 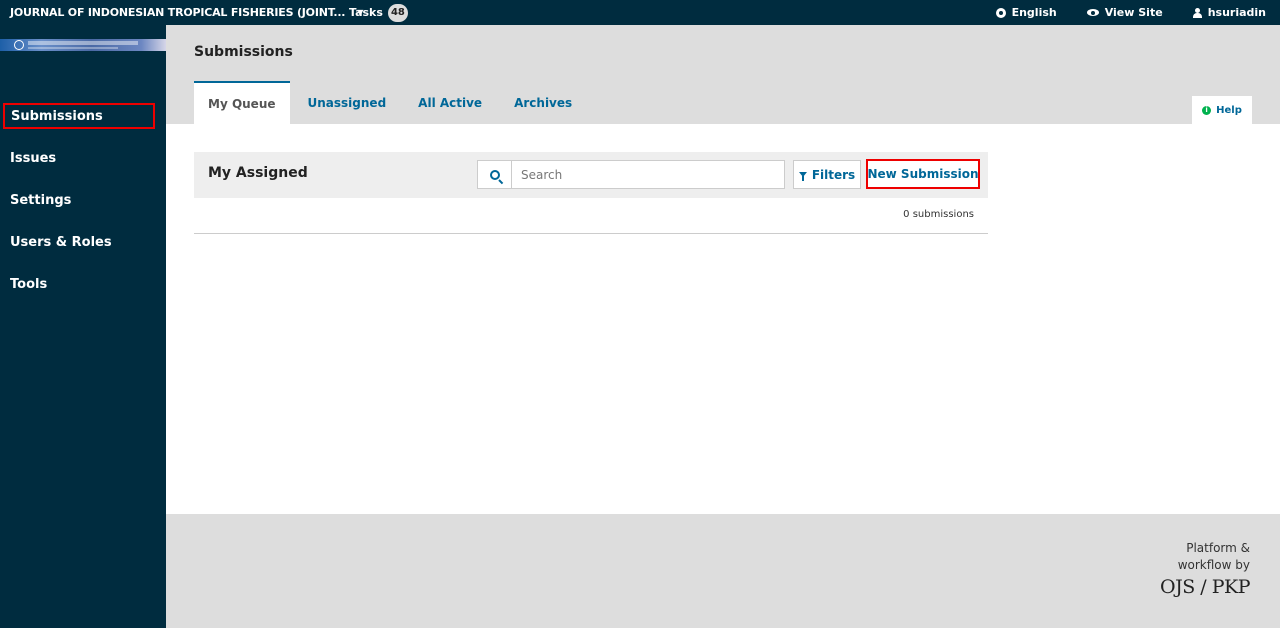 I want to click on eye-icon, so click(x=1092, y=12).